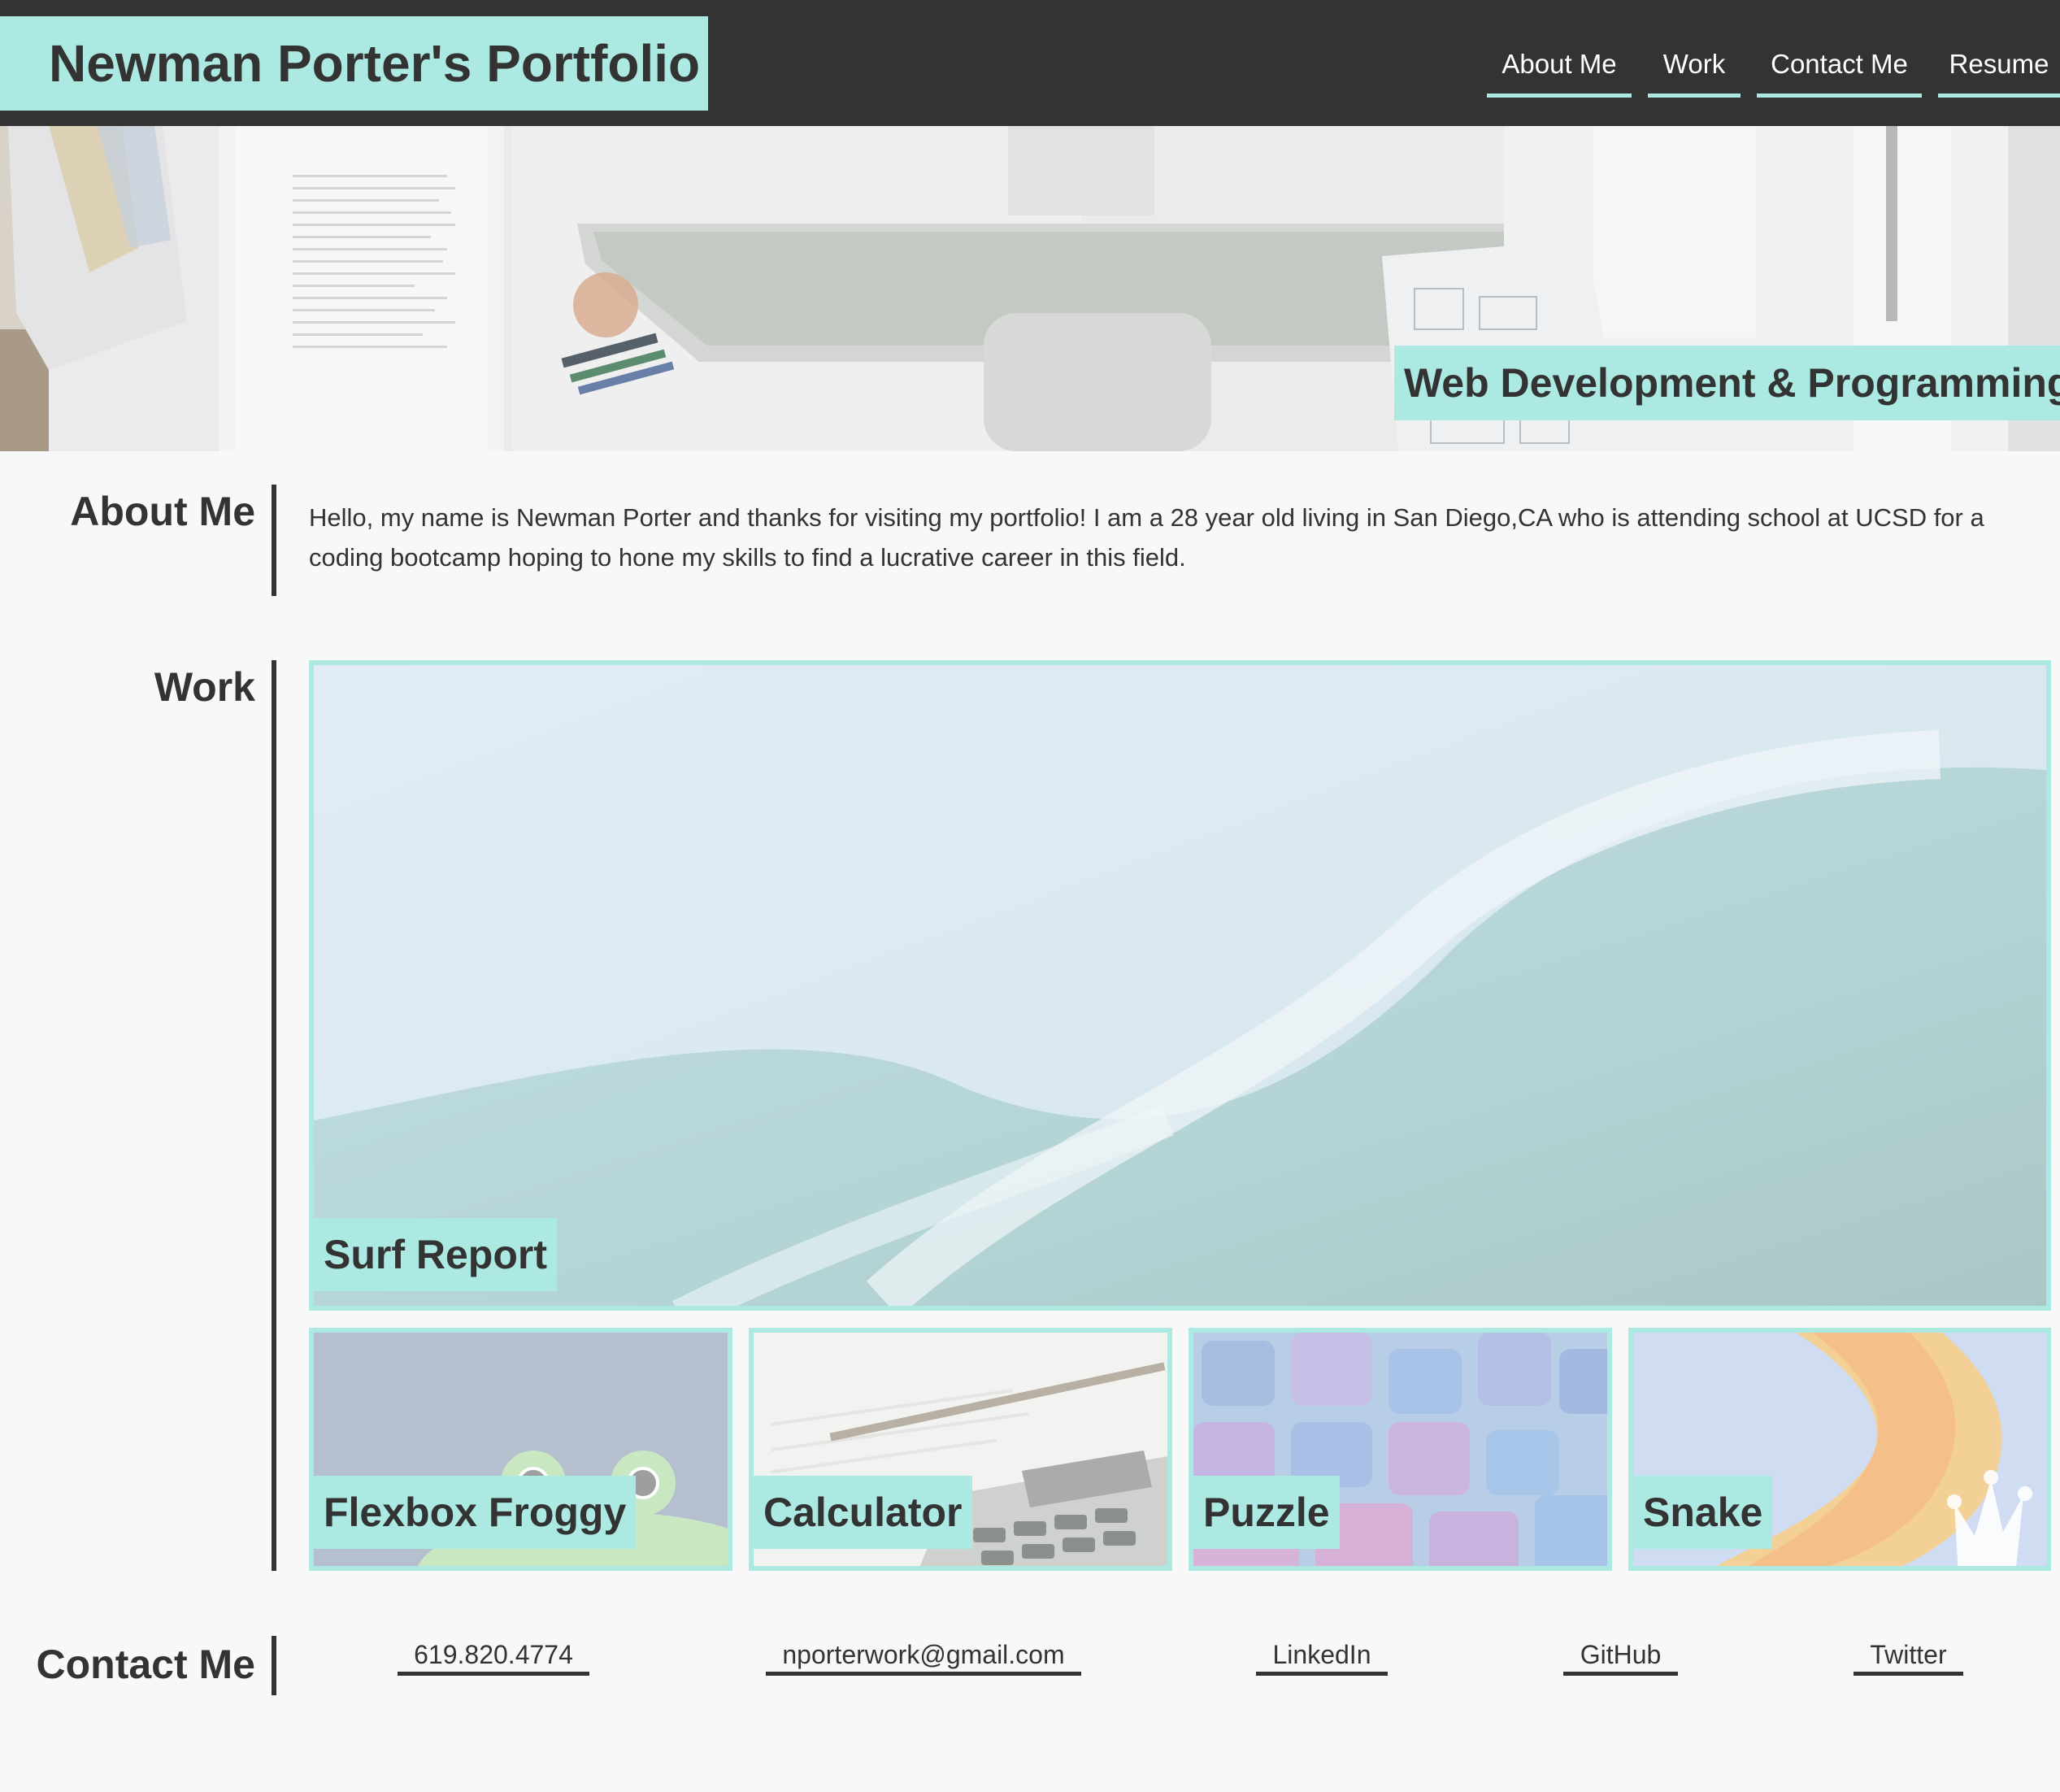 The width and height of the screenshot is (2060, 1792). What do you see at coordinates (493, 1656) in the screenshot?
I see `contact-phone-link: 619.820.4774` at bounding box center [493, 1656].